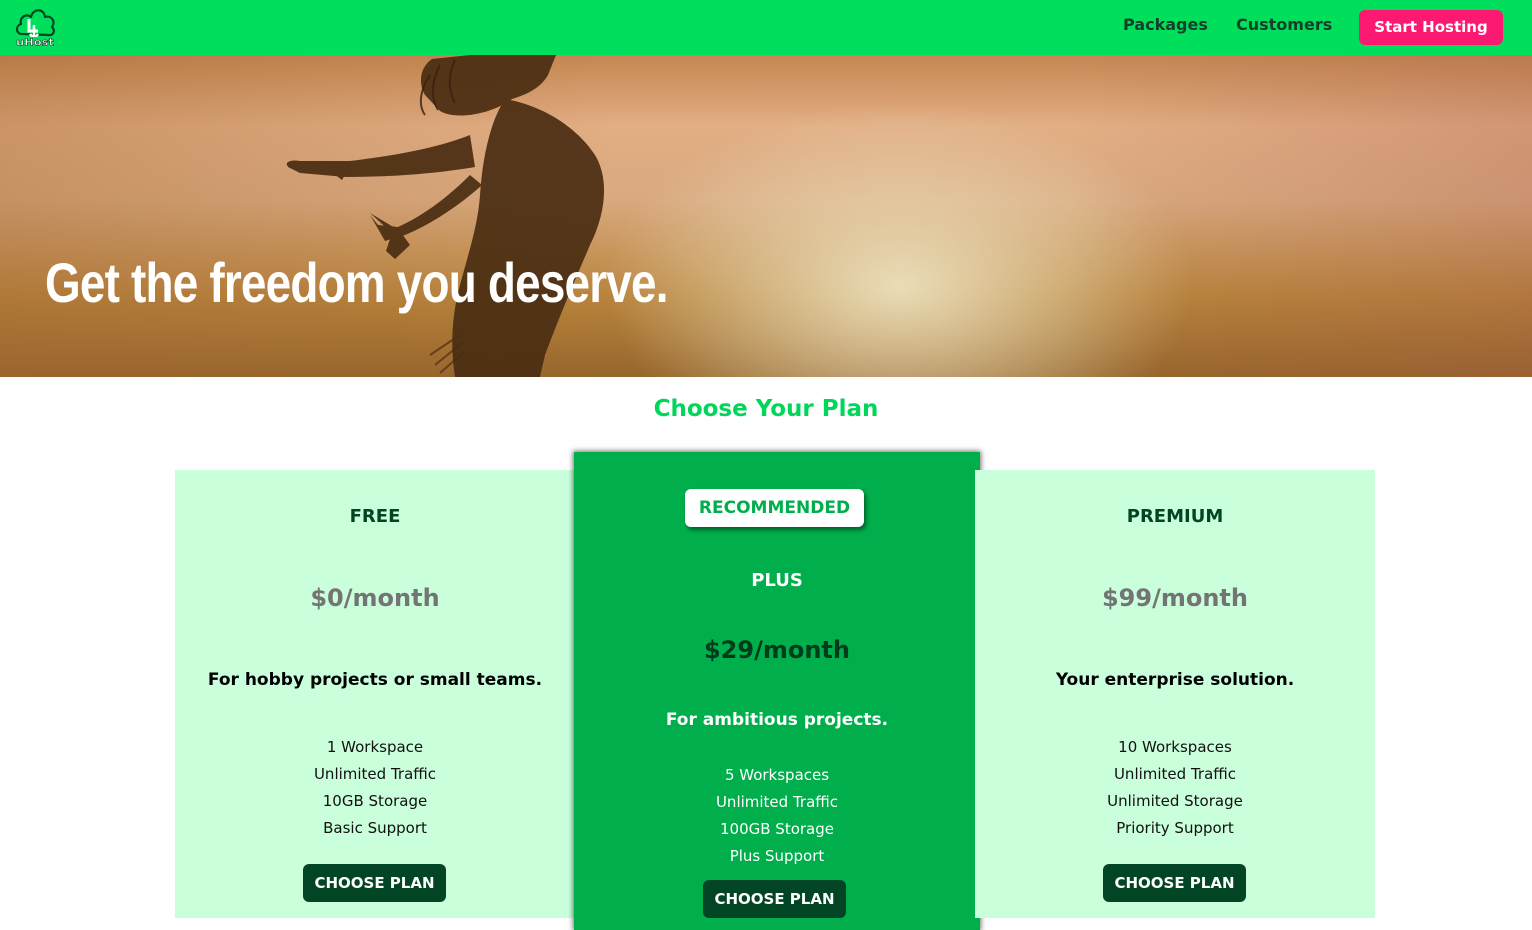 The image size is (1532, 930). Describe the element at coordinates (774, 508) in the screenshot. I see `recommended-badge: RECOMMENDED` at that location.